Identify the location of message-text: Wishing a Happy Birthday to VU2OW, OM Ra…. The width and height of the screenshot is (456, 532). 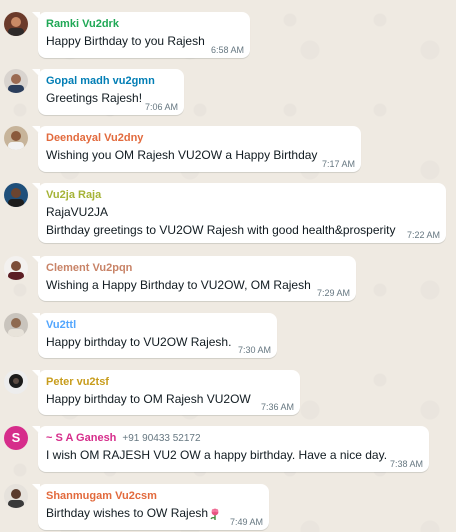
(178, 285).